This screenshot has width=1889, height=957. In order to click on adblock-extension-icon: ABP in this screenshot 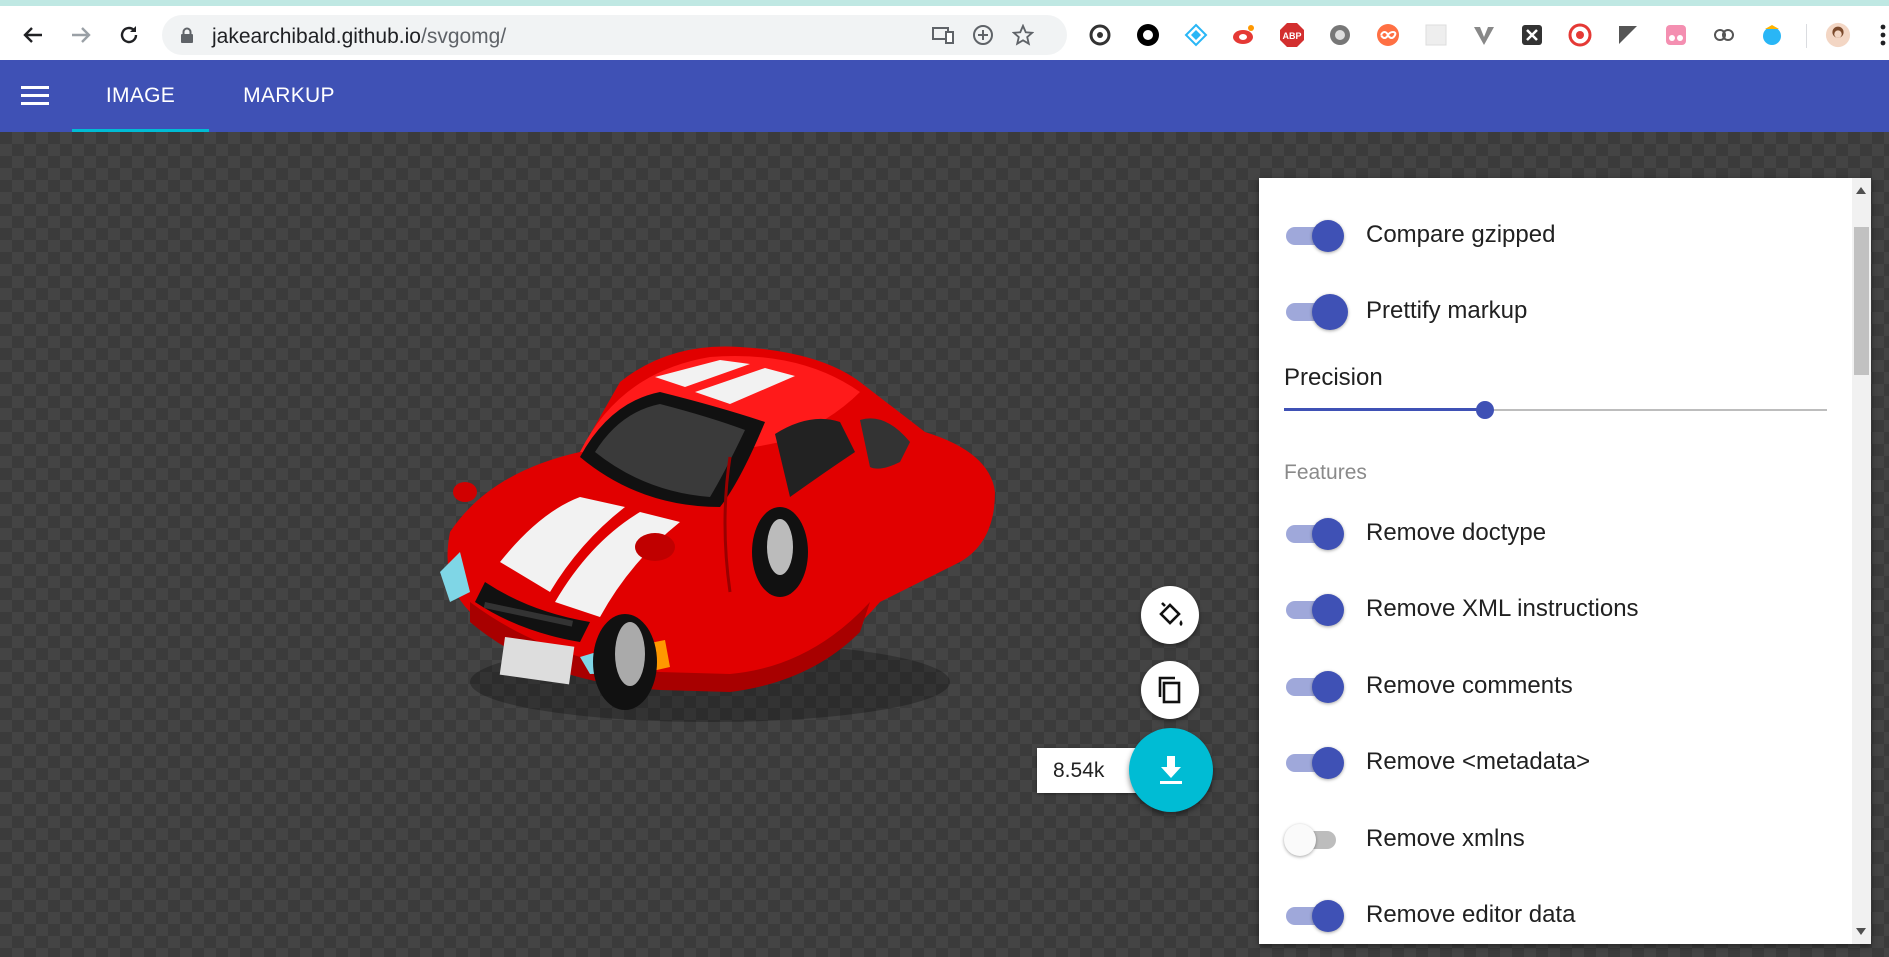, I will do `click(1292, 35)`.